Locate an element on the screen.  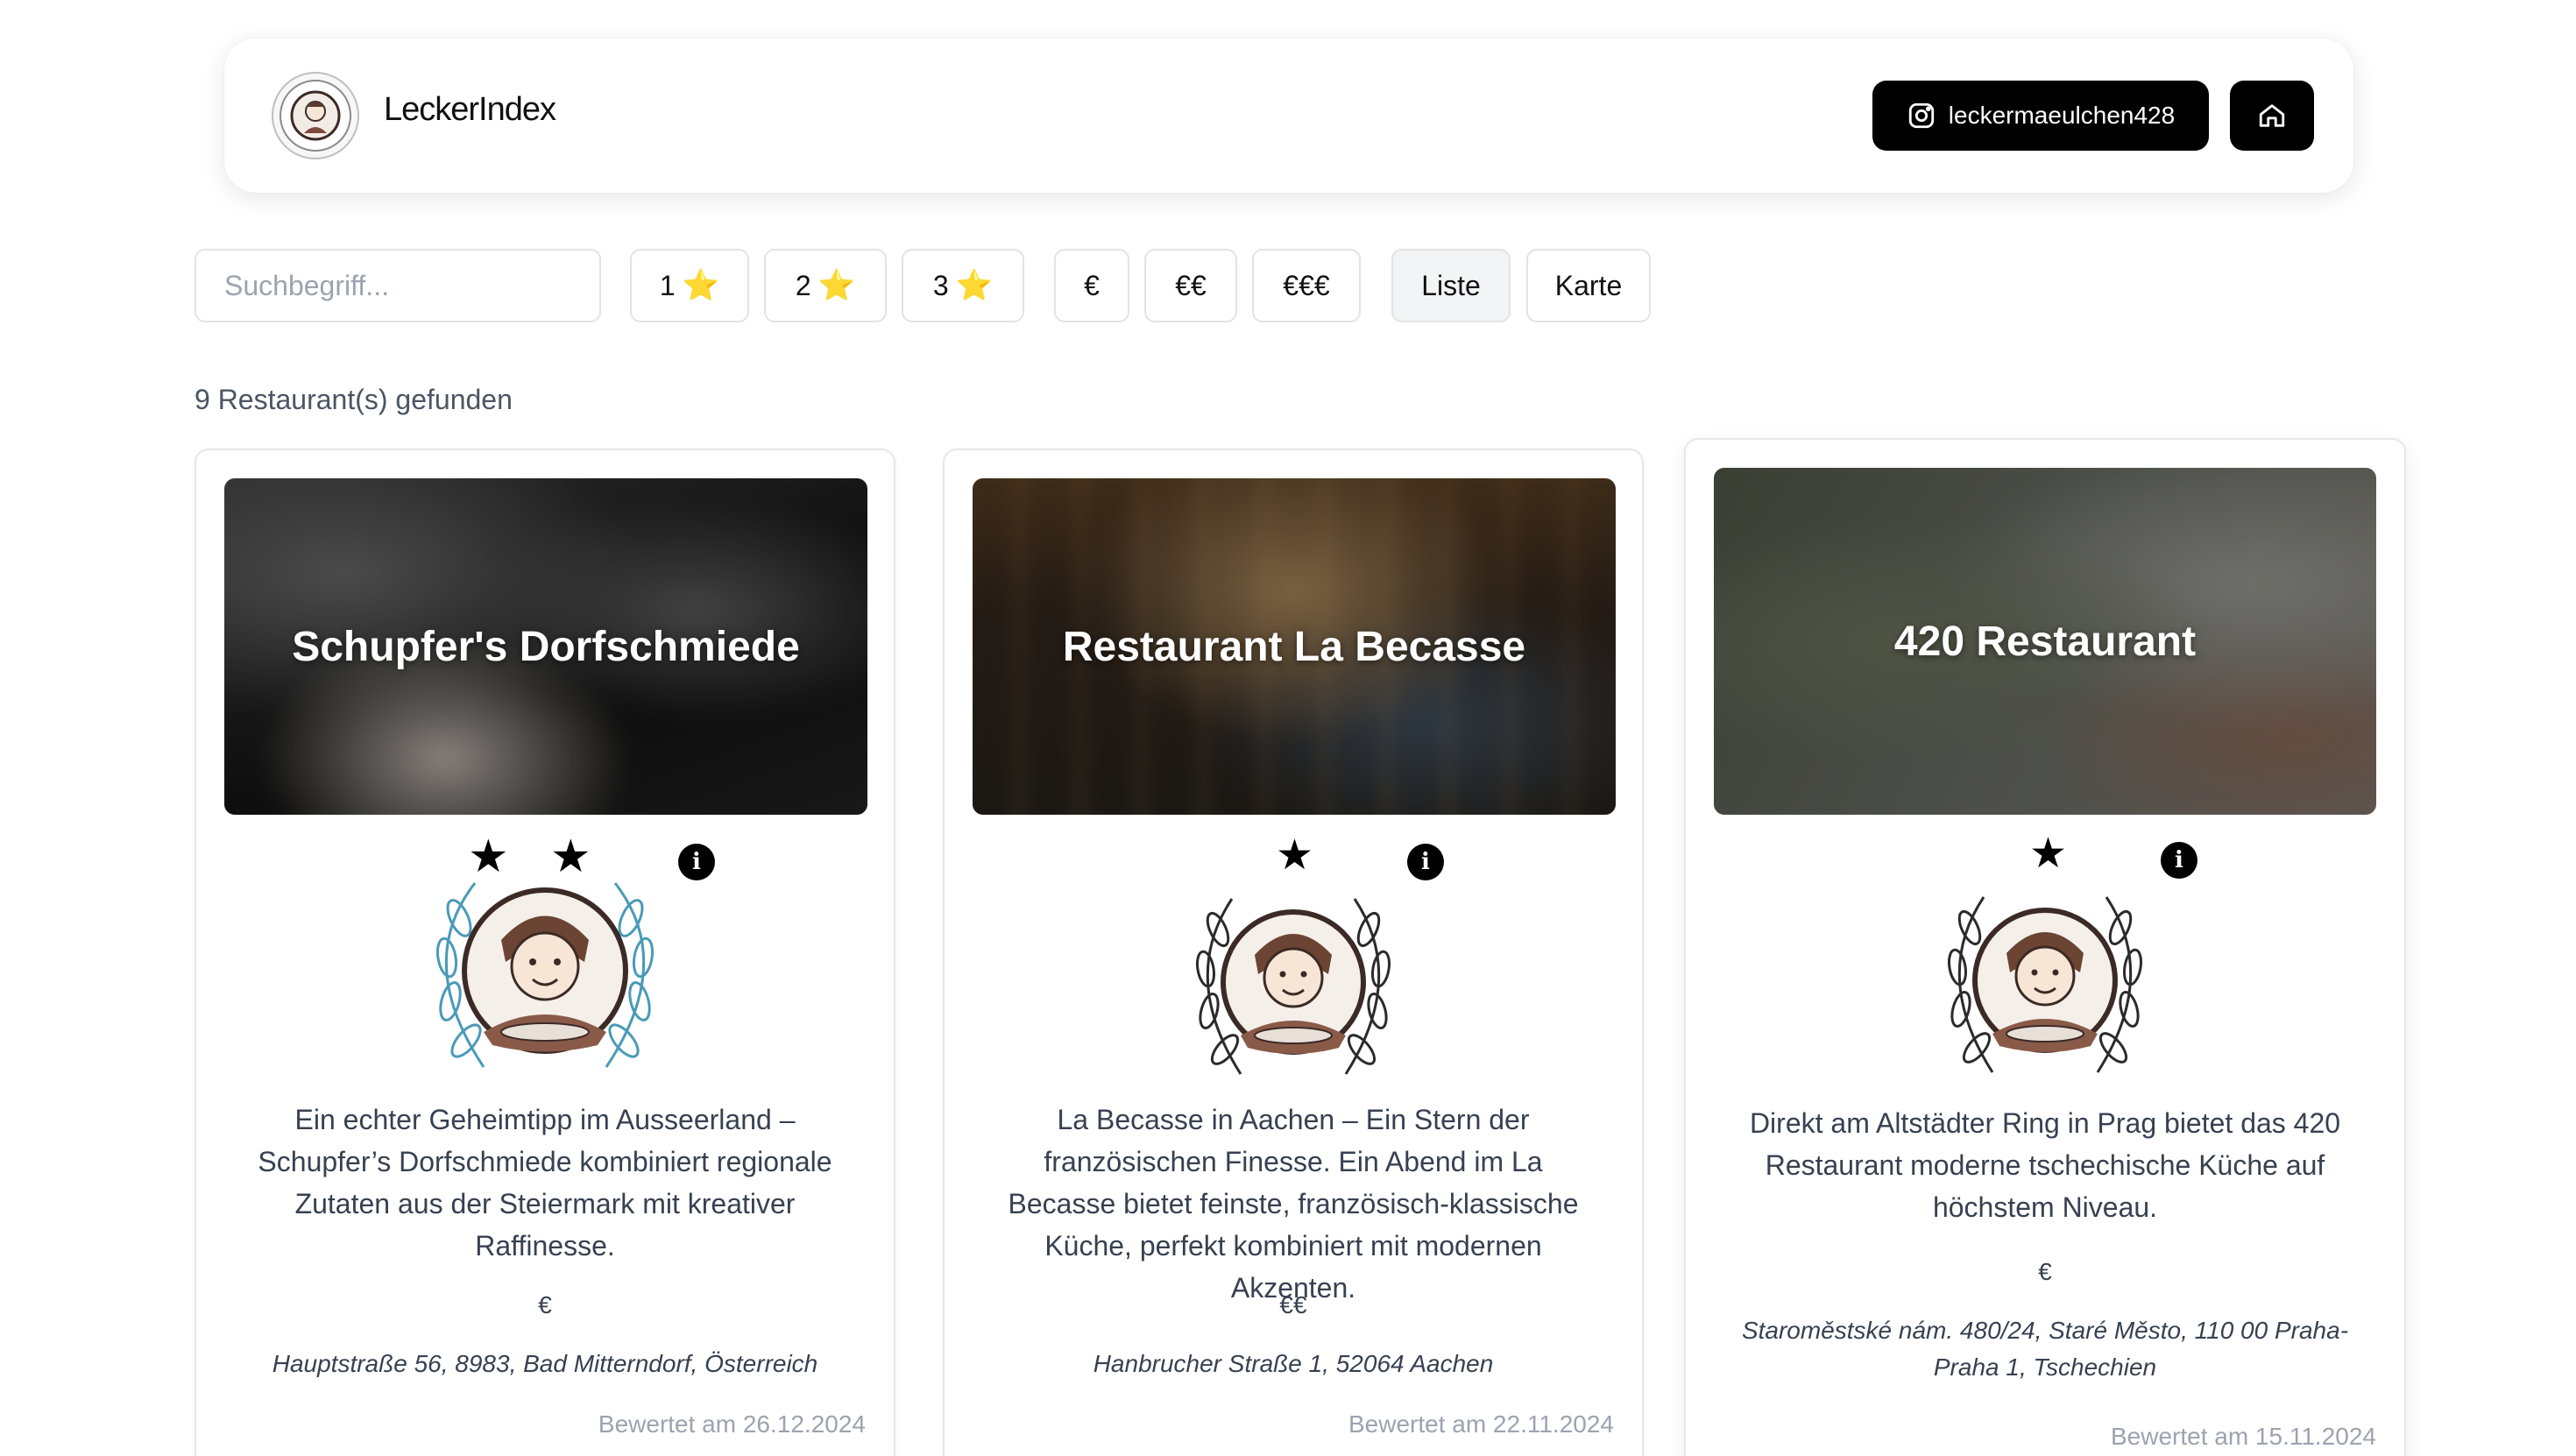
restaurant-name: 420 Restaurant is located at coordinates (2045, 641).